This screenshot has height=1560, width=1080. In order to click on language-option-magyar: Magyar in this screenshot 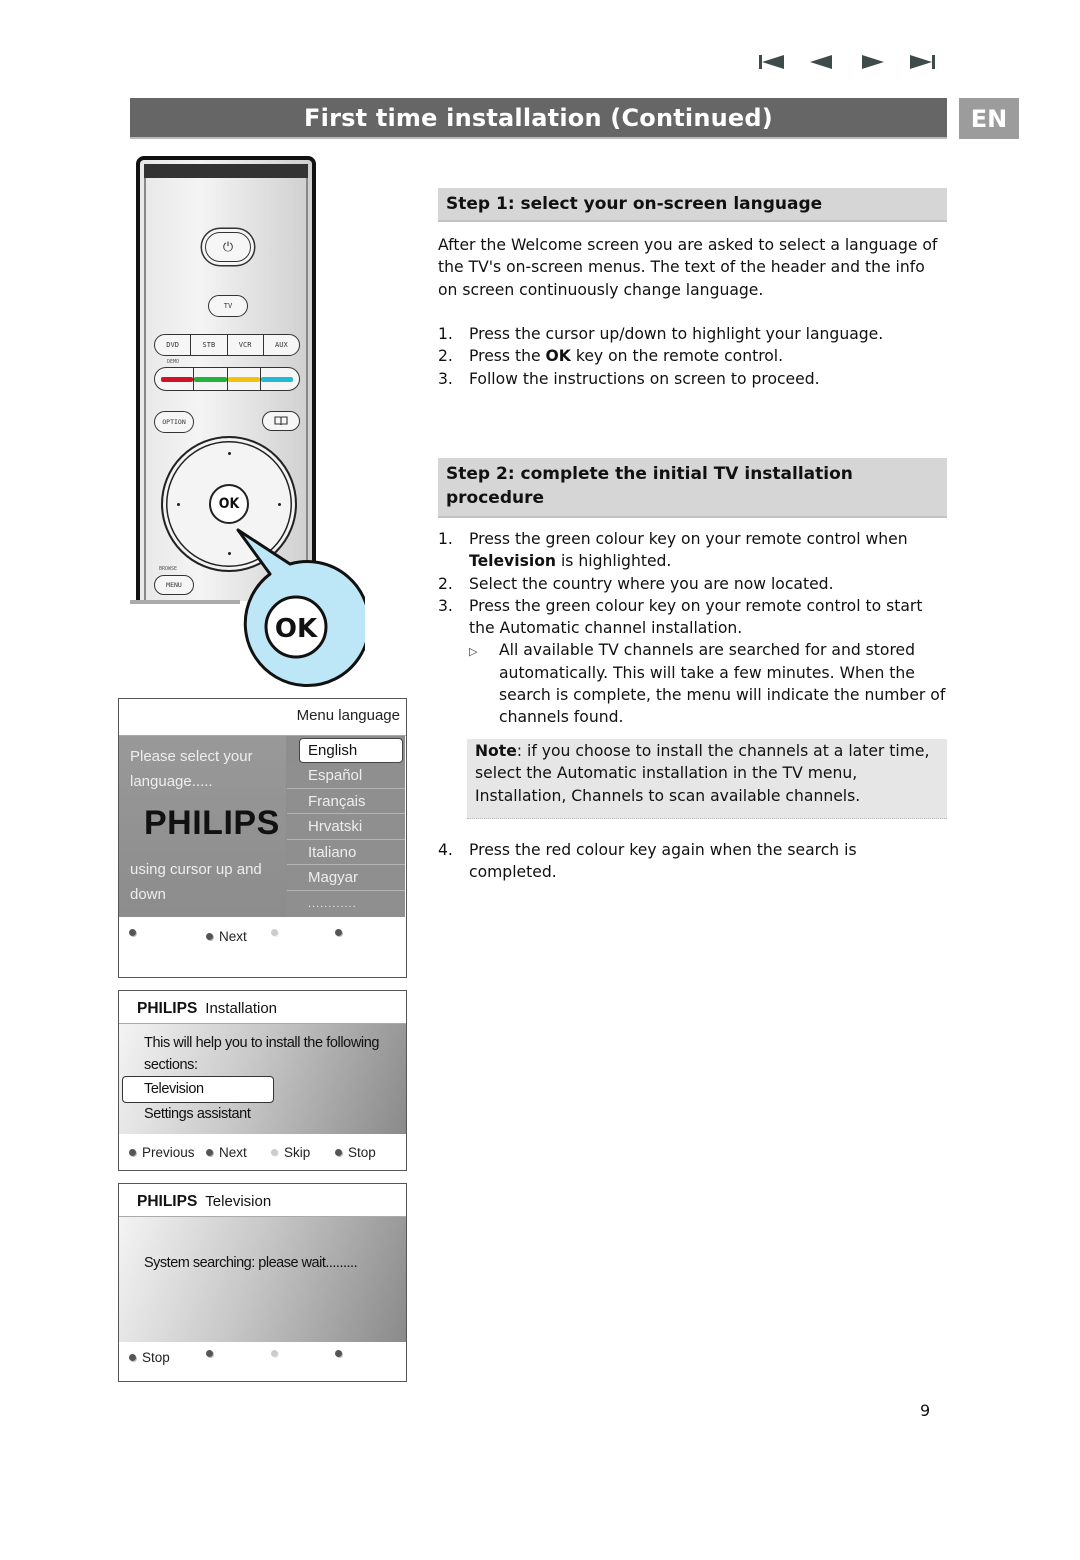, I will do `click(346, 878)`.